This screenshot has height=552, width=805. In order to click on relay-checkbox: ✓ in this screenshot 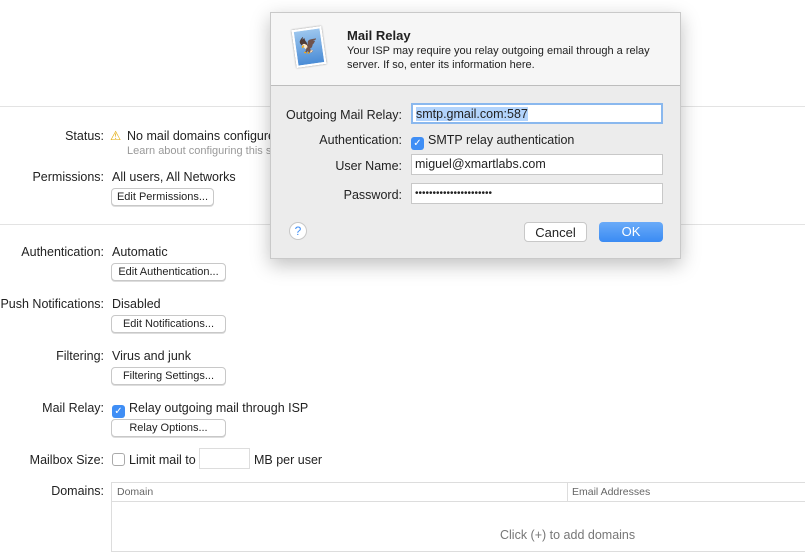, I will do `click(118, 411)`.